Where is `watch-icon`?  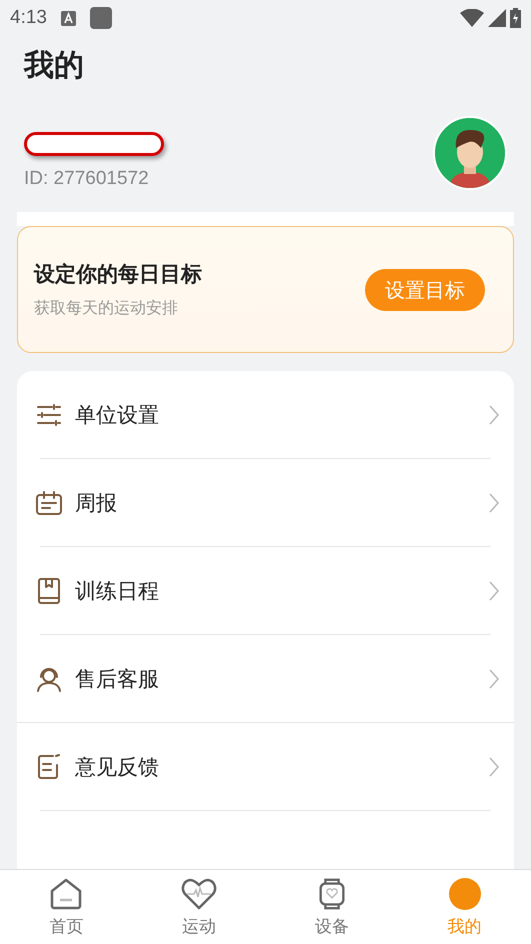 watch-icon is located at coordinates (331, 893).